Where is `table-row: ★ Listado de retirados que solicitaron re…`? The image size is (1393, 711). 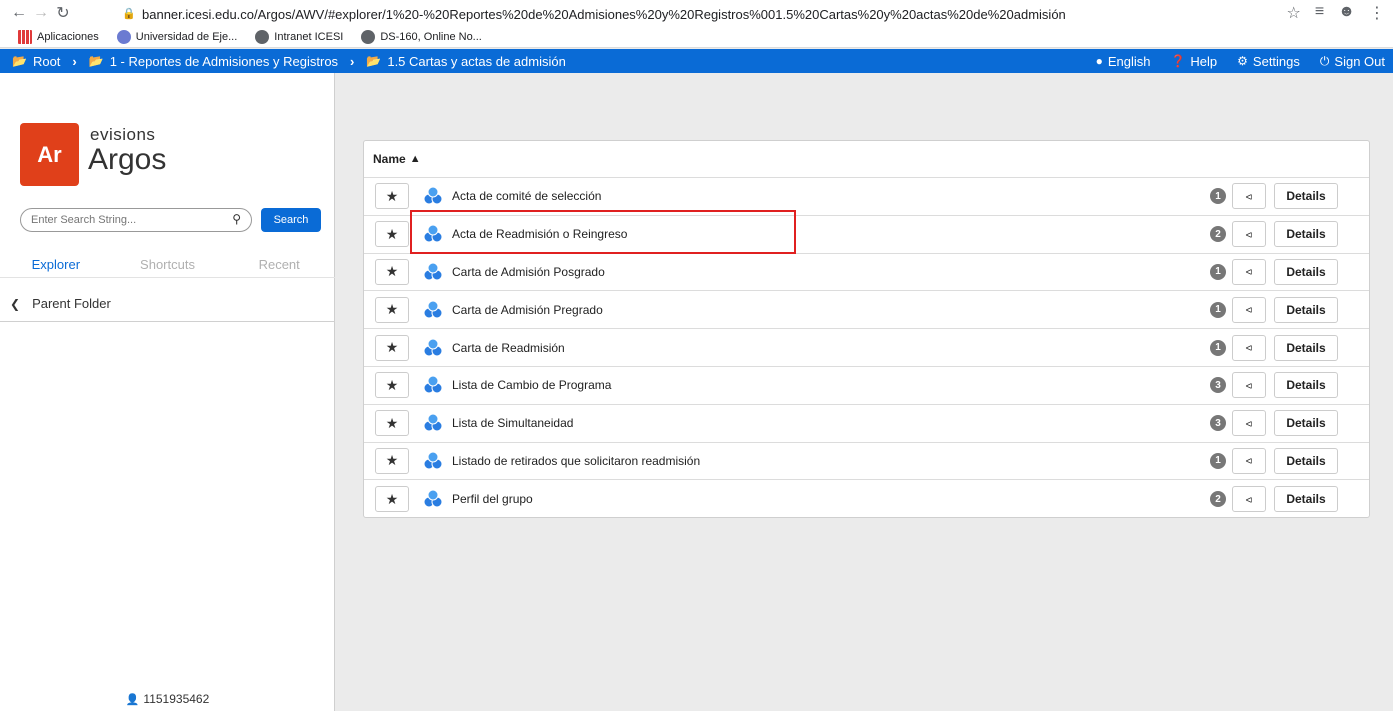
table-row: ★ Listado de retirados que solicitaron re… is located at coordinates (866, 462).